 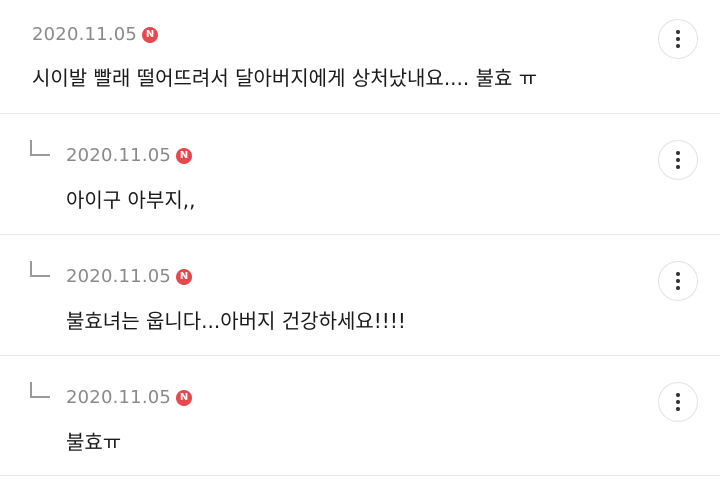 What do you see at coordinates (236, 321) in the screenshot?
I see `comment-text: 불효녀는 웁니다...아버지 건강하세요!!!!` at bounding box center [236, 321].